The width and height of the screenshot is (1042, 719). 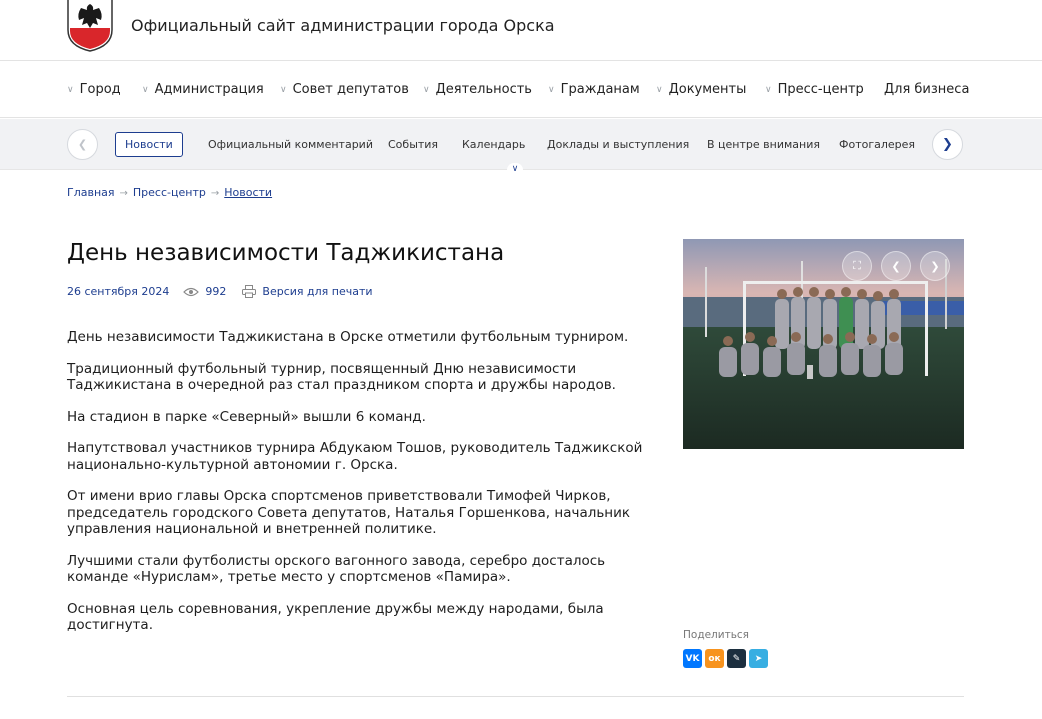 I want to click on nav-item-citizens: ∨ Гражданам, so click(x=594, y=89).